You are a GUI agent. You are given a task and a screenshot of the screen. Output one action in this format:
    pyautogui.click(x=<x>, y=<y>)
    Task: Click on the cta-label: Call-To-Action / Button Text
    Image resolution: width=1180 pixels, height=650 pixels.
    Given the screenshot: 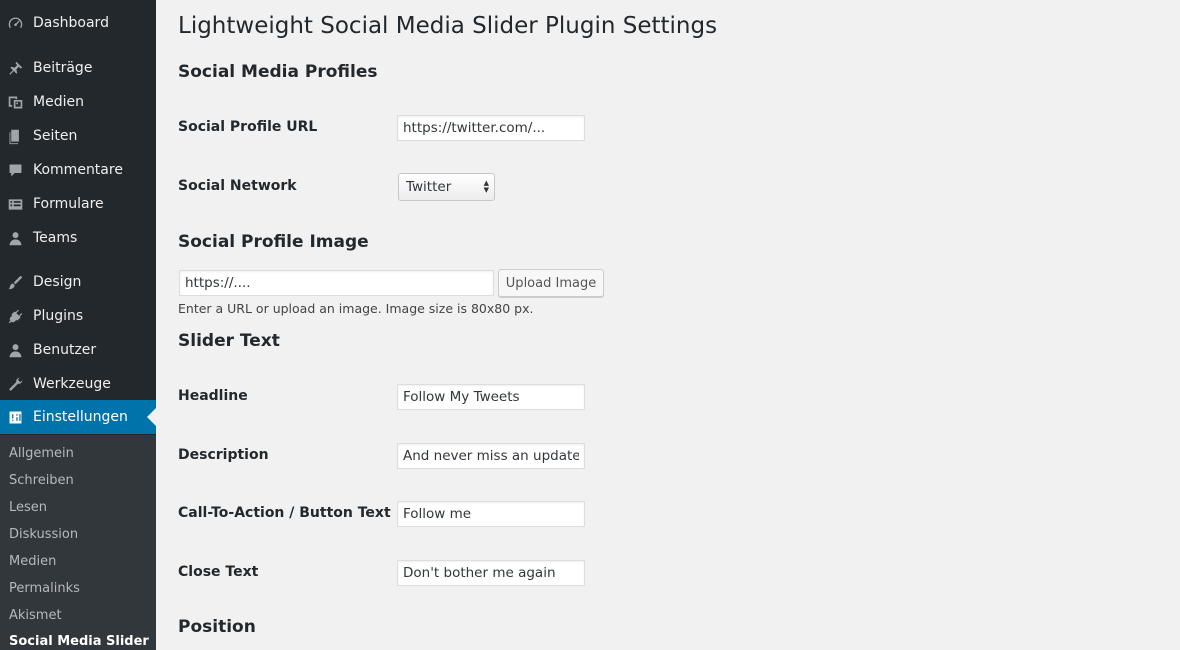 What is the action you would take?
    pyautogui.click(x=284, y=513)
    